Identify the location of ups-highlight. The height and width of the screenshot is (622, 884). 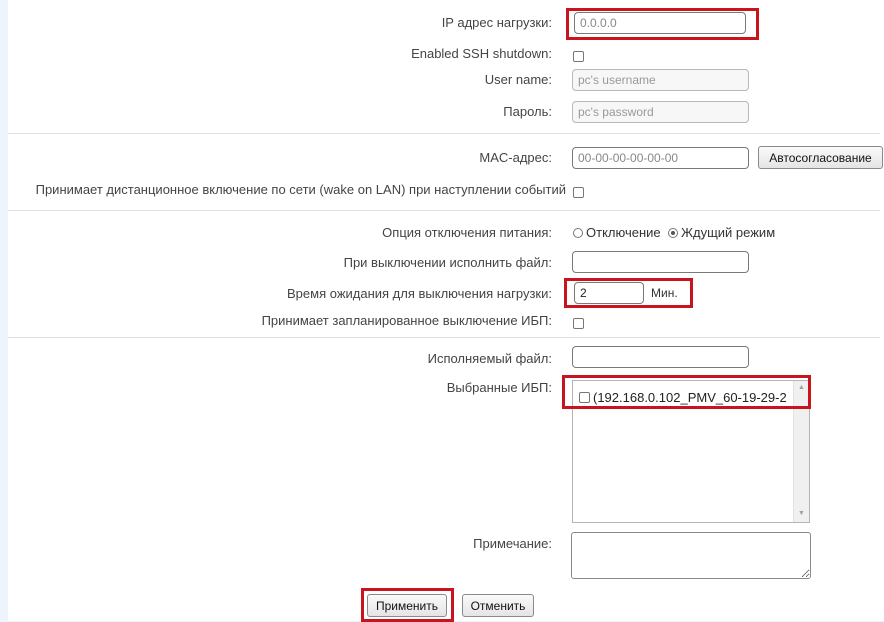
(686, 392).